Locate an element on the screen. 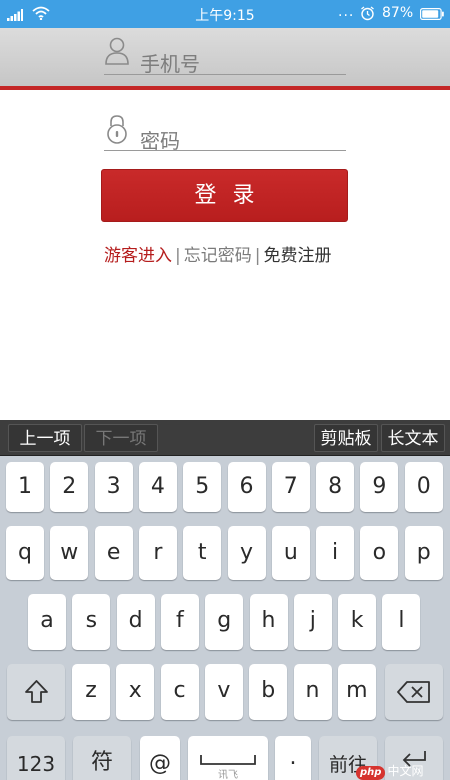 The image size is (450, 780). key-2: 2 is located at coordinates (69, 487).